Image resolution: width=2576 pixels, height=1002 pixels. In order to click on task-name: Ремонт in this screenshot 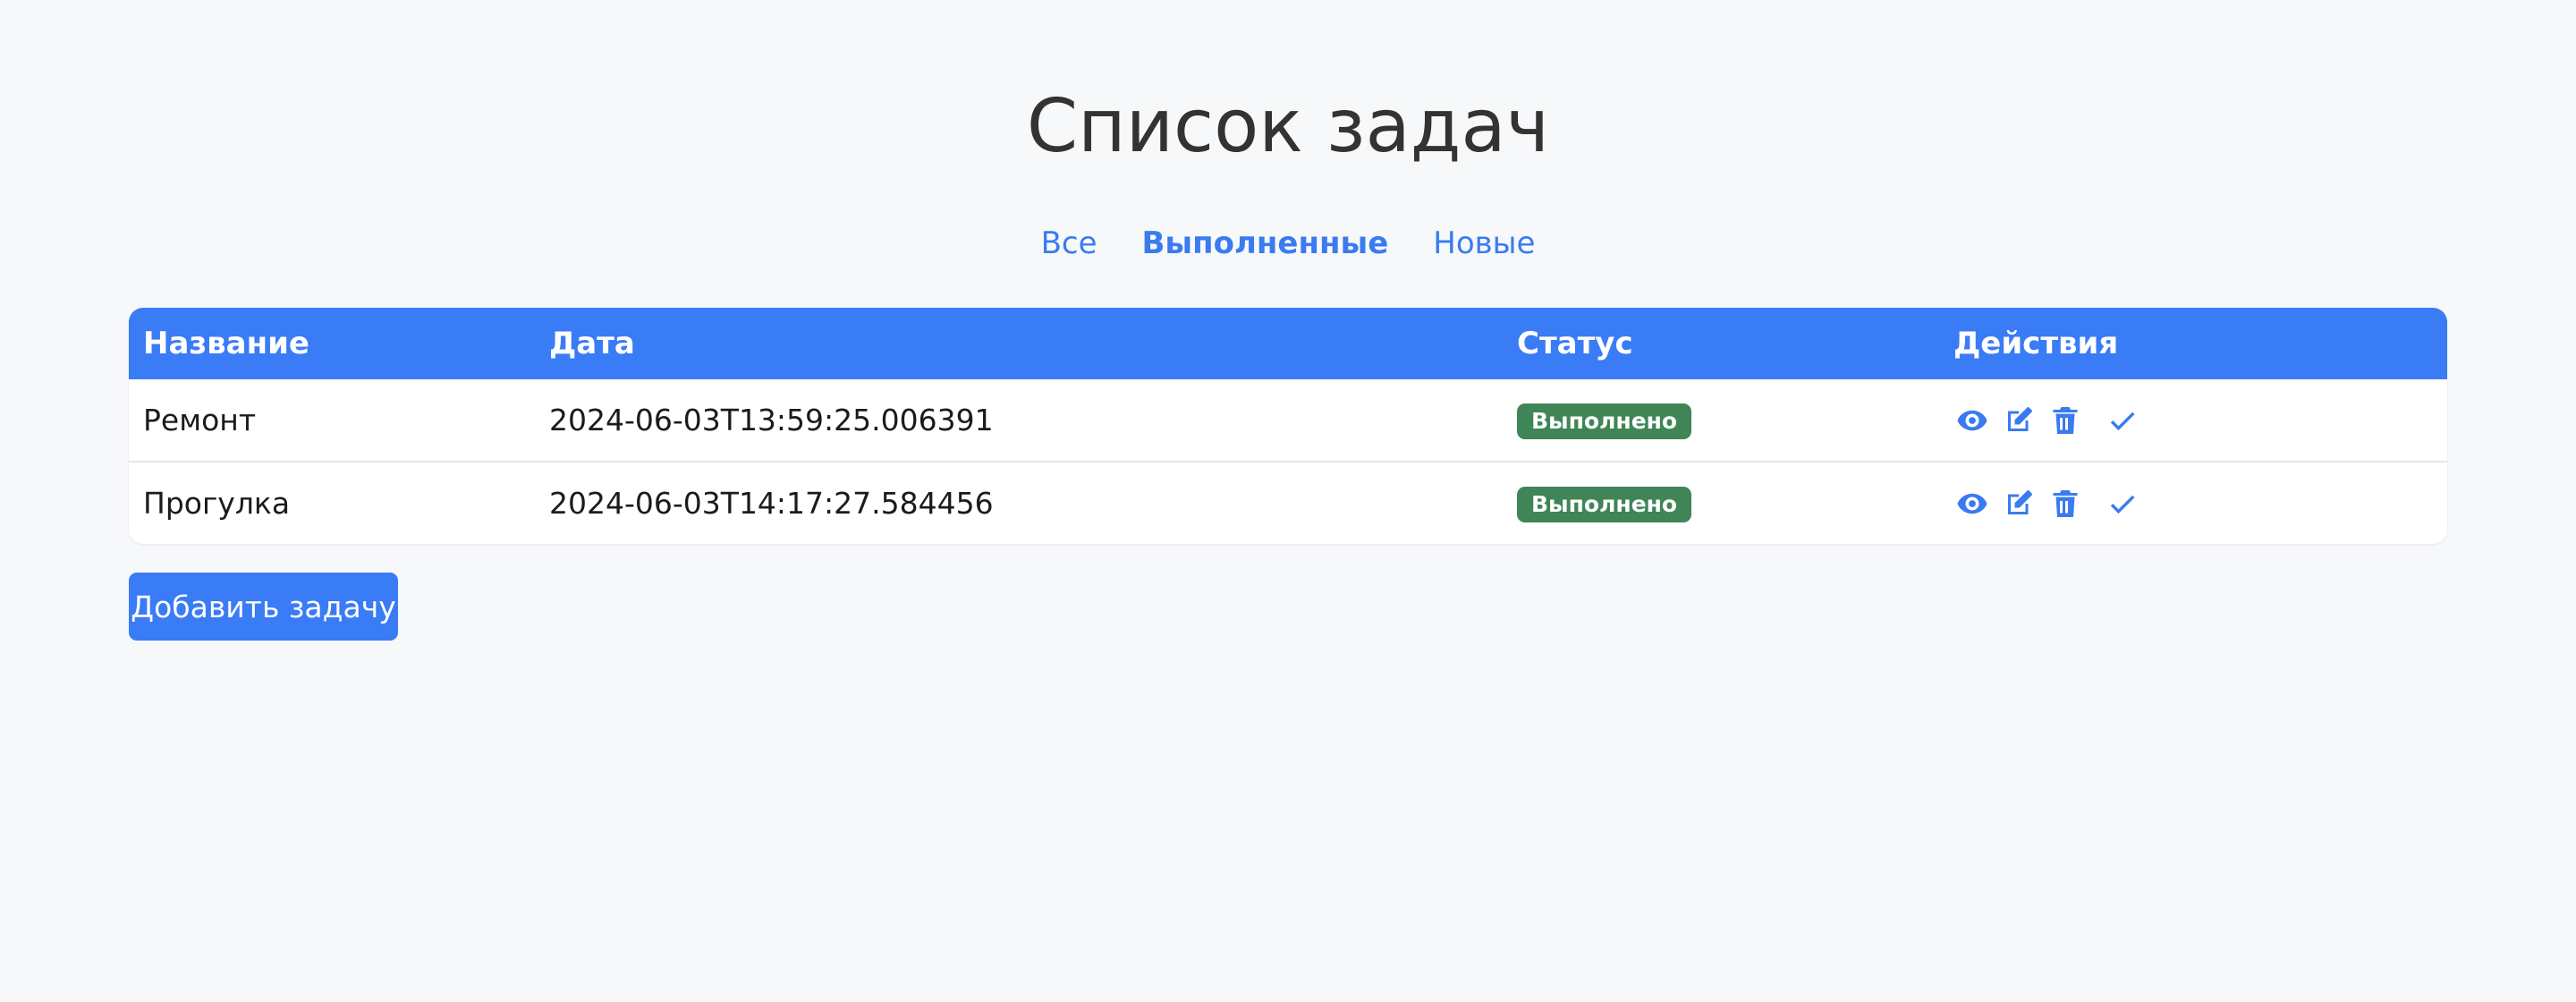, I will do `click(332, 421)`.